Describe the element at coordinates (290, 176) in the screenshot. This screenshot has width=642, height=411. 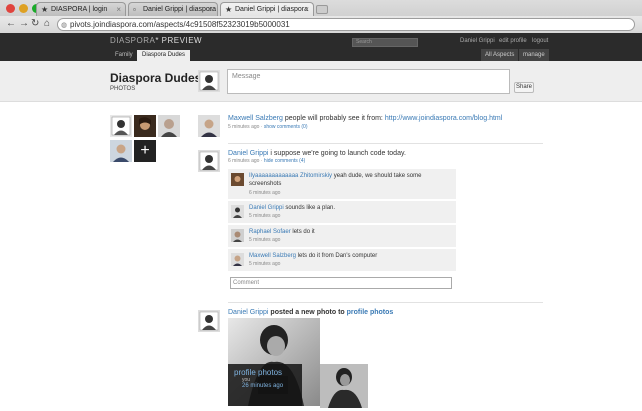
I see `comment-author-link: Ilyaaaaaaaaaaaaa Zhitomirskiy` at that location.